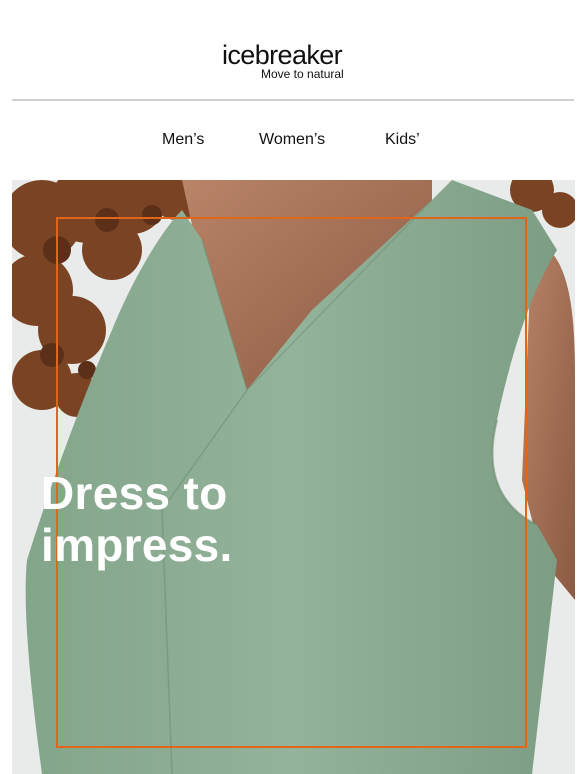  I want to click on nav-link-mens: Men’s, so click(183, 140).